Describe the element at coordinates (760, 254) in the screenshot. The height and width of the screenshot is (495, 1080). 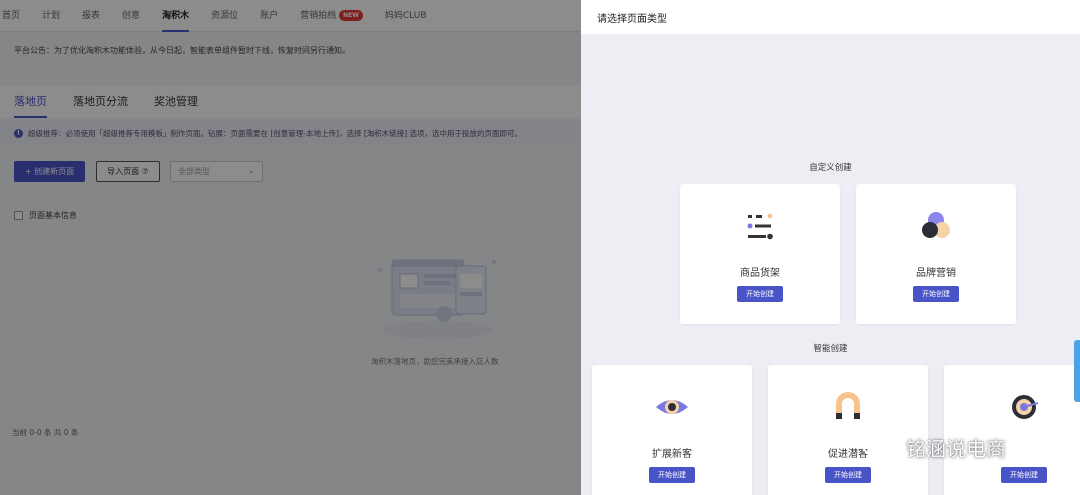
I see `card-product-shelf: 商品货架 开始创建` at that location.